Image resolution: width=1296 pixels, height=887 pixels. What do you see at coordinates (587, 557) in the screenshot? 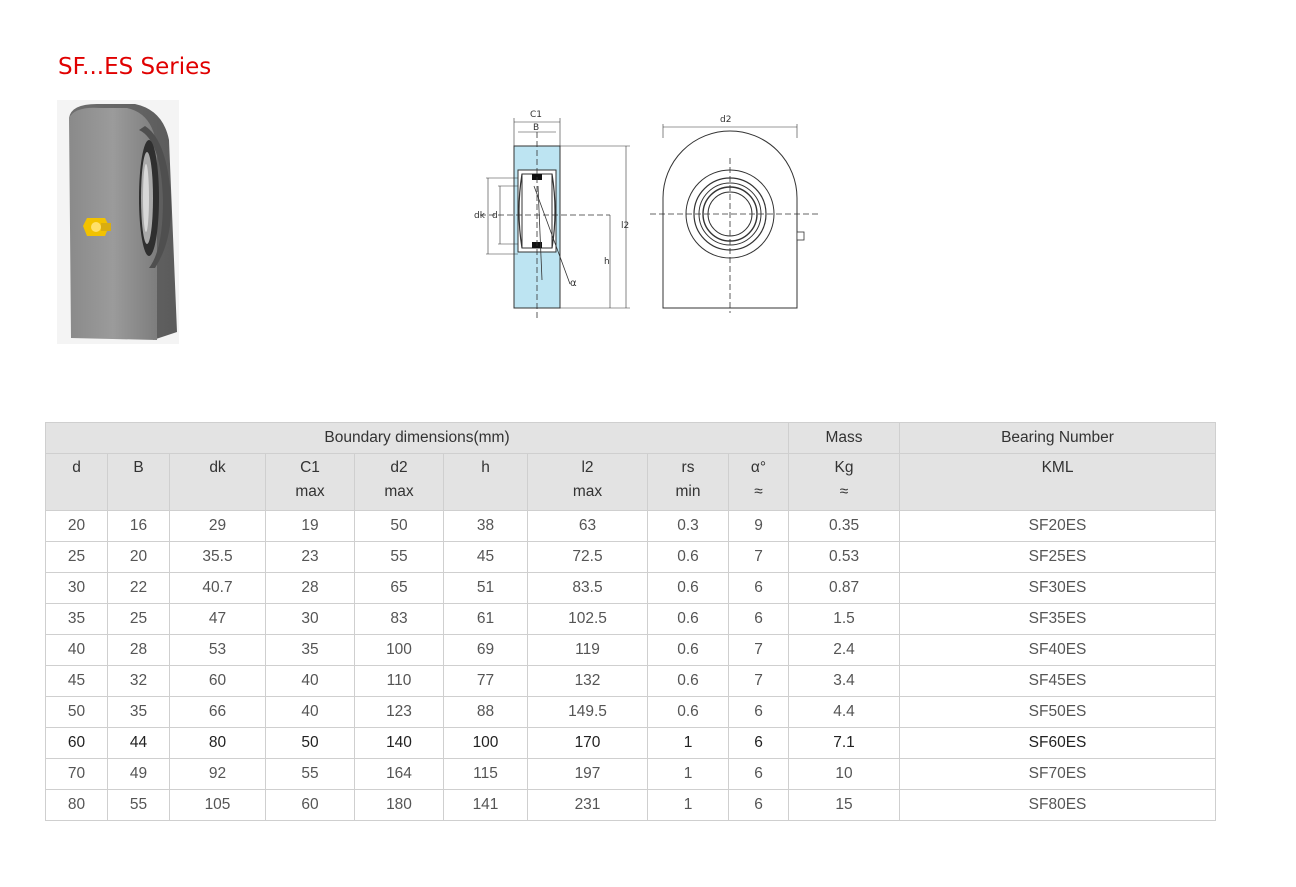
I see `table-cell: 72.5` at bounding box center [587, 557].